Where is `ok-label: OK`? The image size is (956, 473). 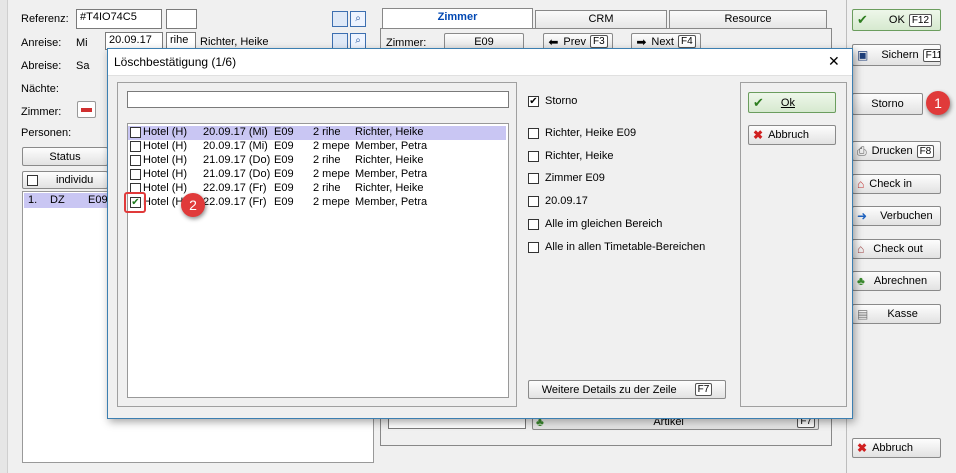
ok-label: OK is located at coordinates (896, 20).